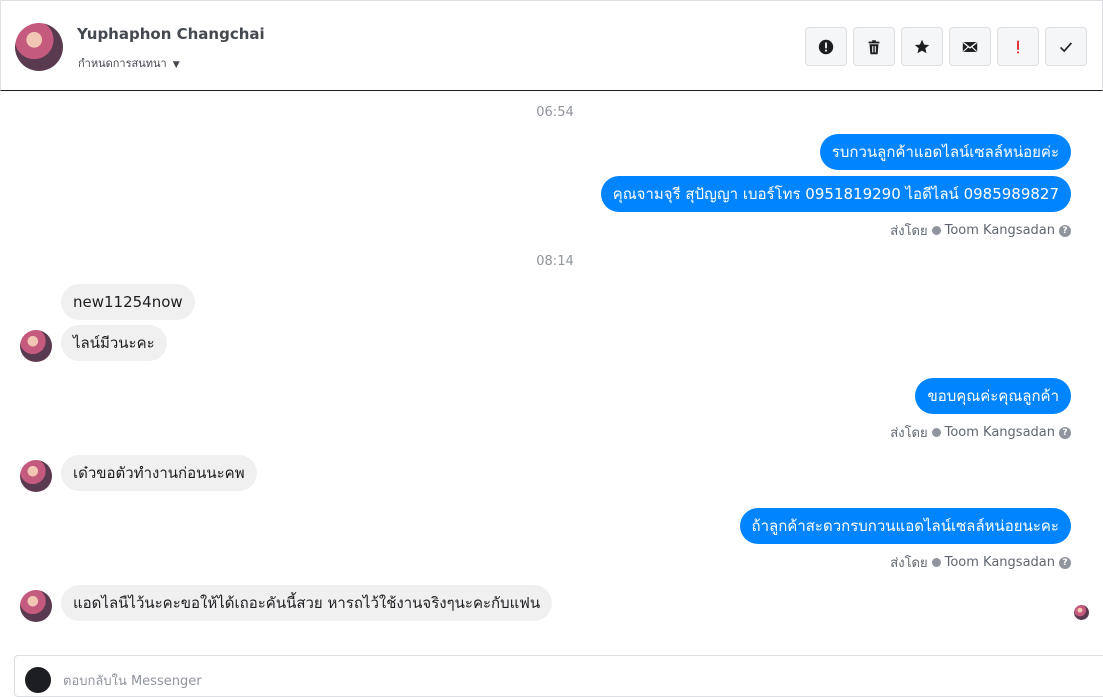 The image size is (1103, 697). Describe the element at coordinates (128, 302) in the screenshot. I see `incoming-message: new11254now` at that location.